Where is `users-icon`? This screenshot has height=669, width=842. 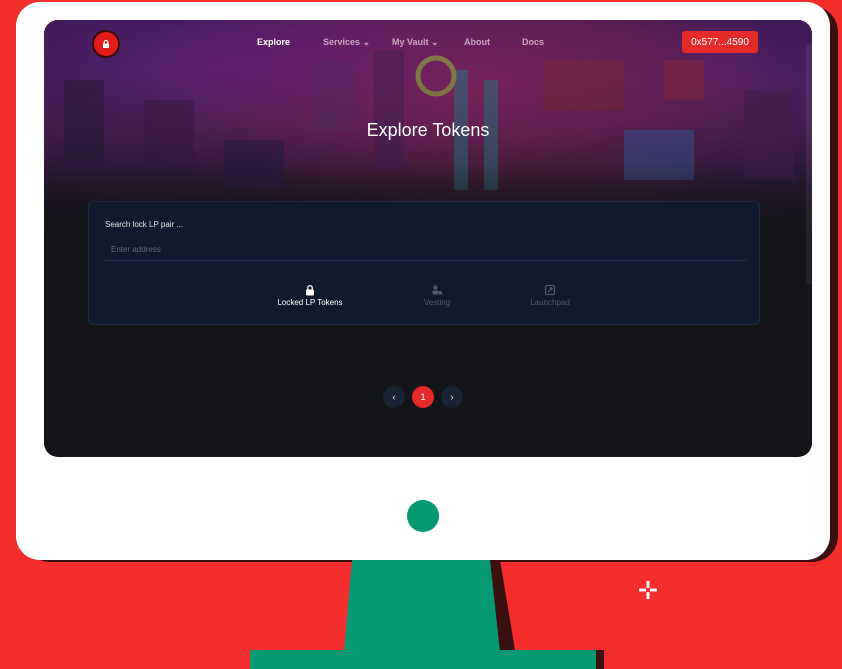 users-icon is located at coordinates (437, 290).